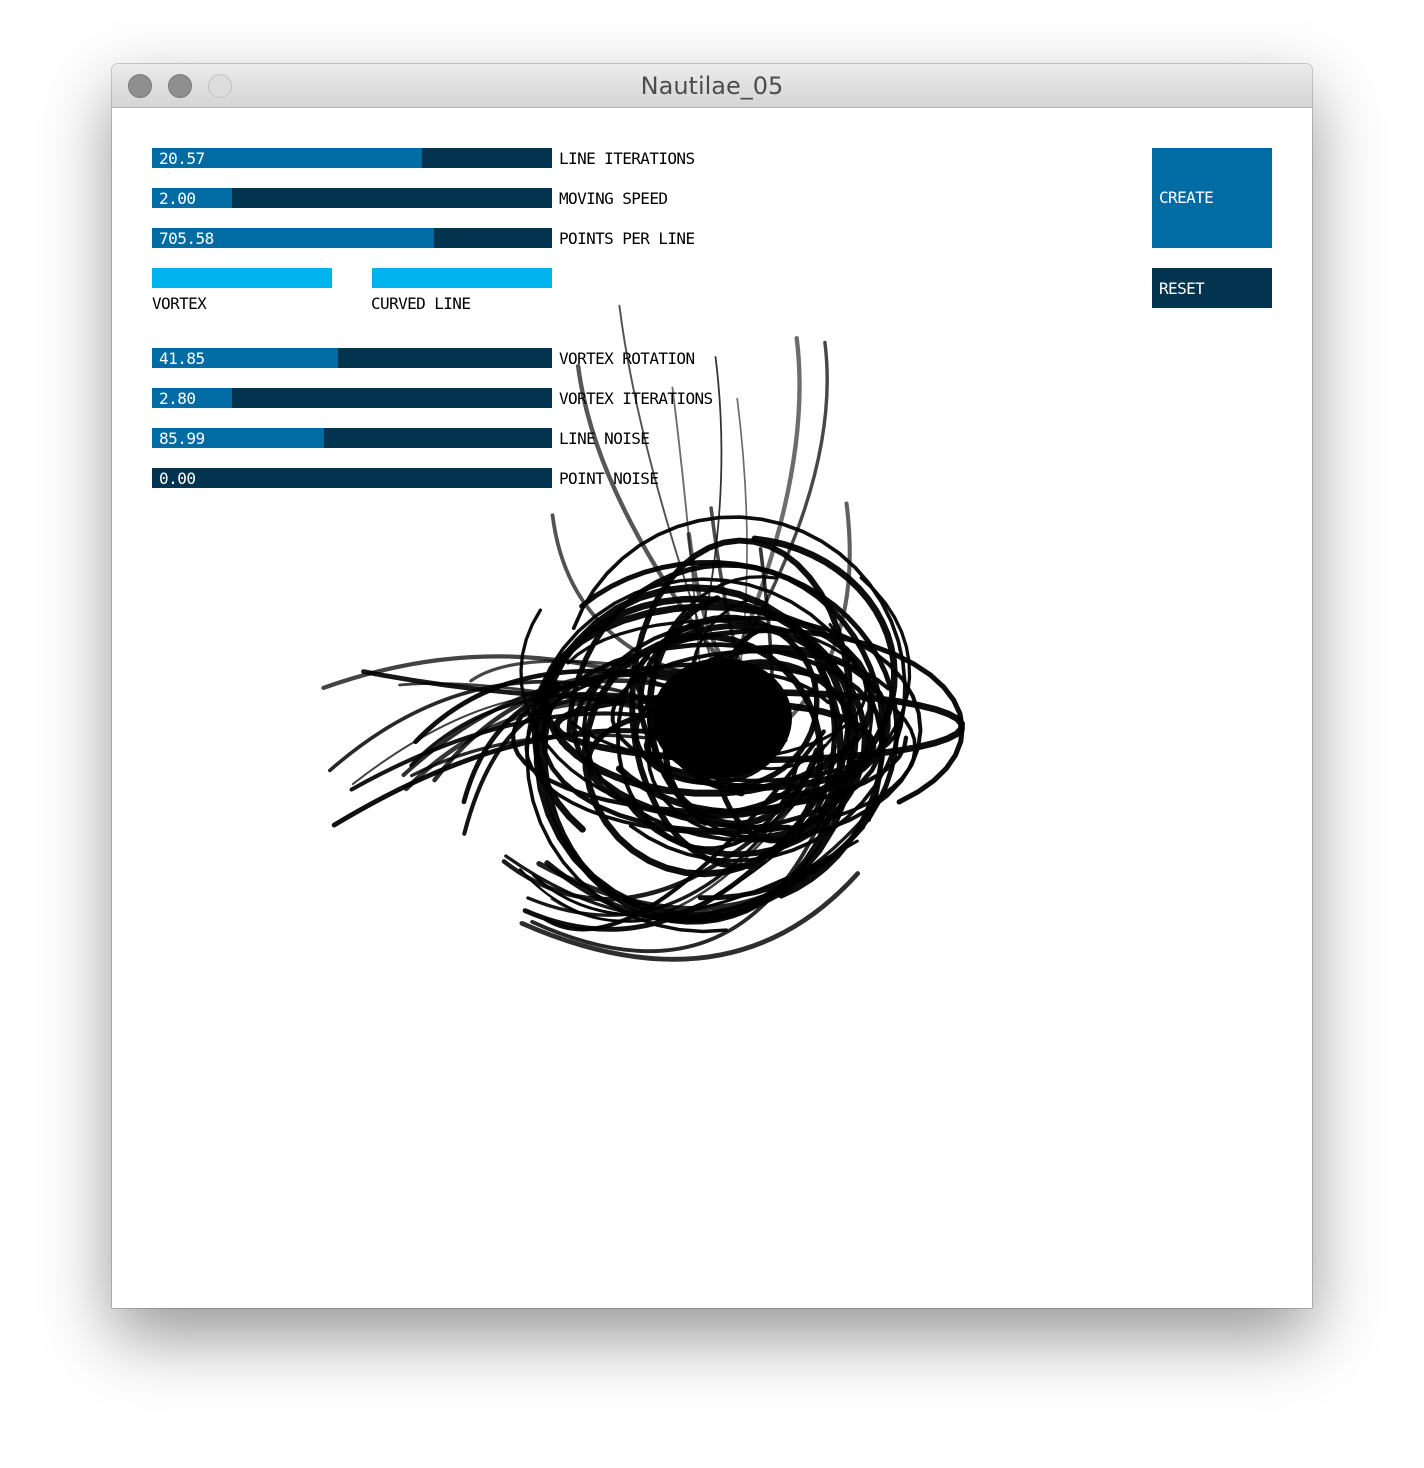  What do you see at coordinates (182, 438) in the screenshot?
I see `slider-value: 85.99` at bounding box center [182, 438].